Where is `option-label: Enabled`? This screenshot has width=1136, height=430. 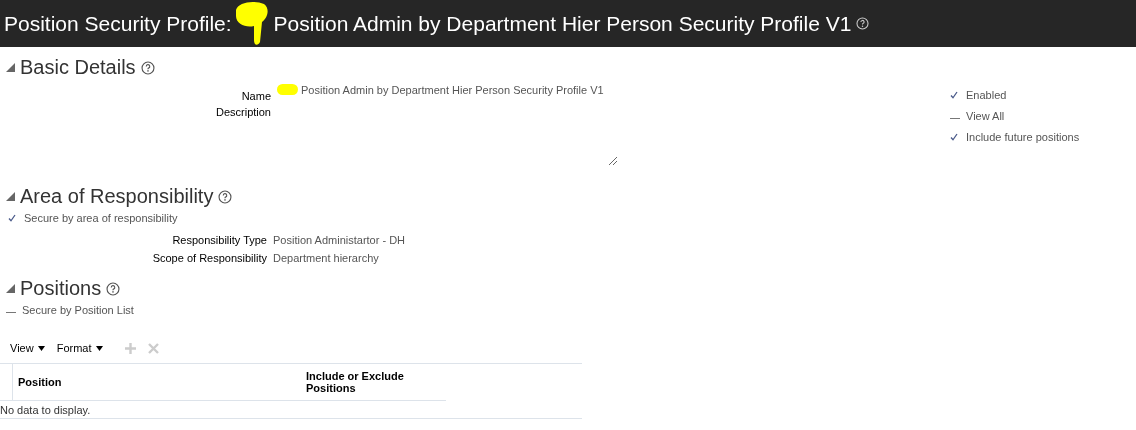
option-label: Enabled is located at coordinates (986, 95).